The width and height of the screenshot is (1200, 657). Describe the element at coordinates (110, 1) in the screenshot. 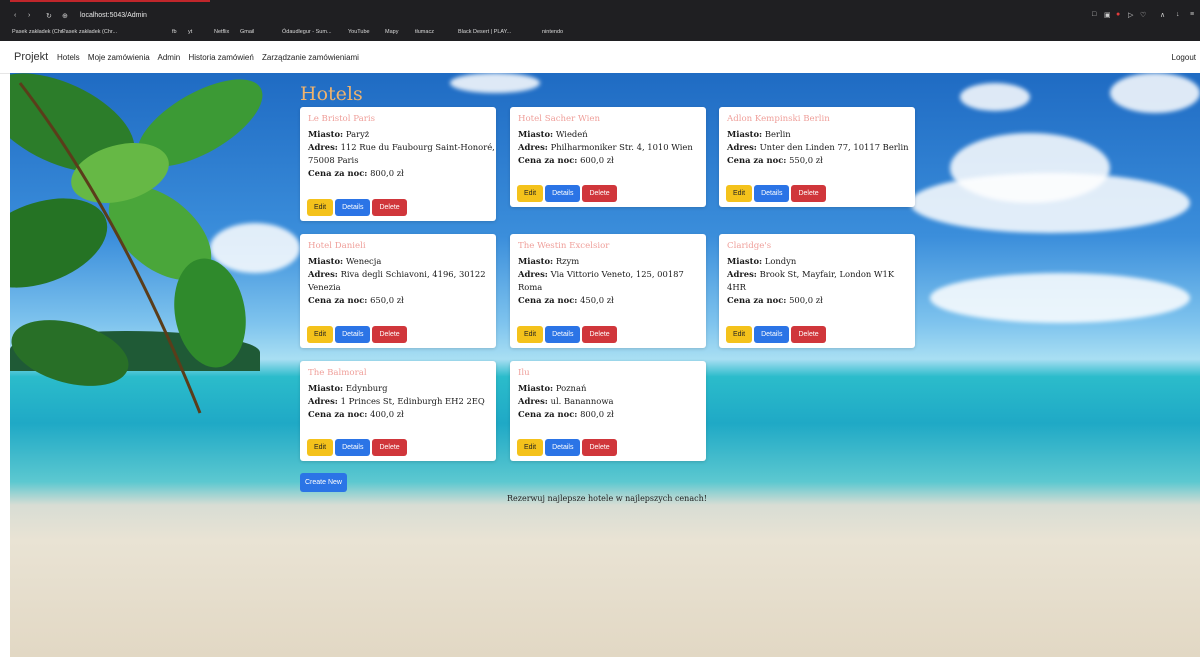

I see `active-tab-indicator` at that location.